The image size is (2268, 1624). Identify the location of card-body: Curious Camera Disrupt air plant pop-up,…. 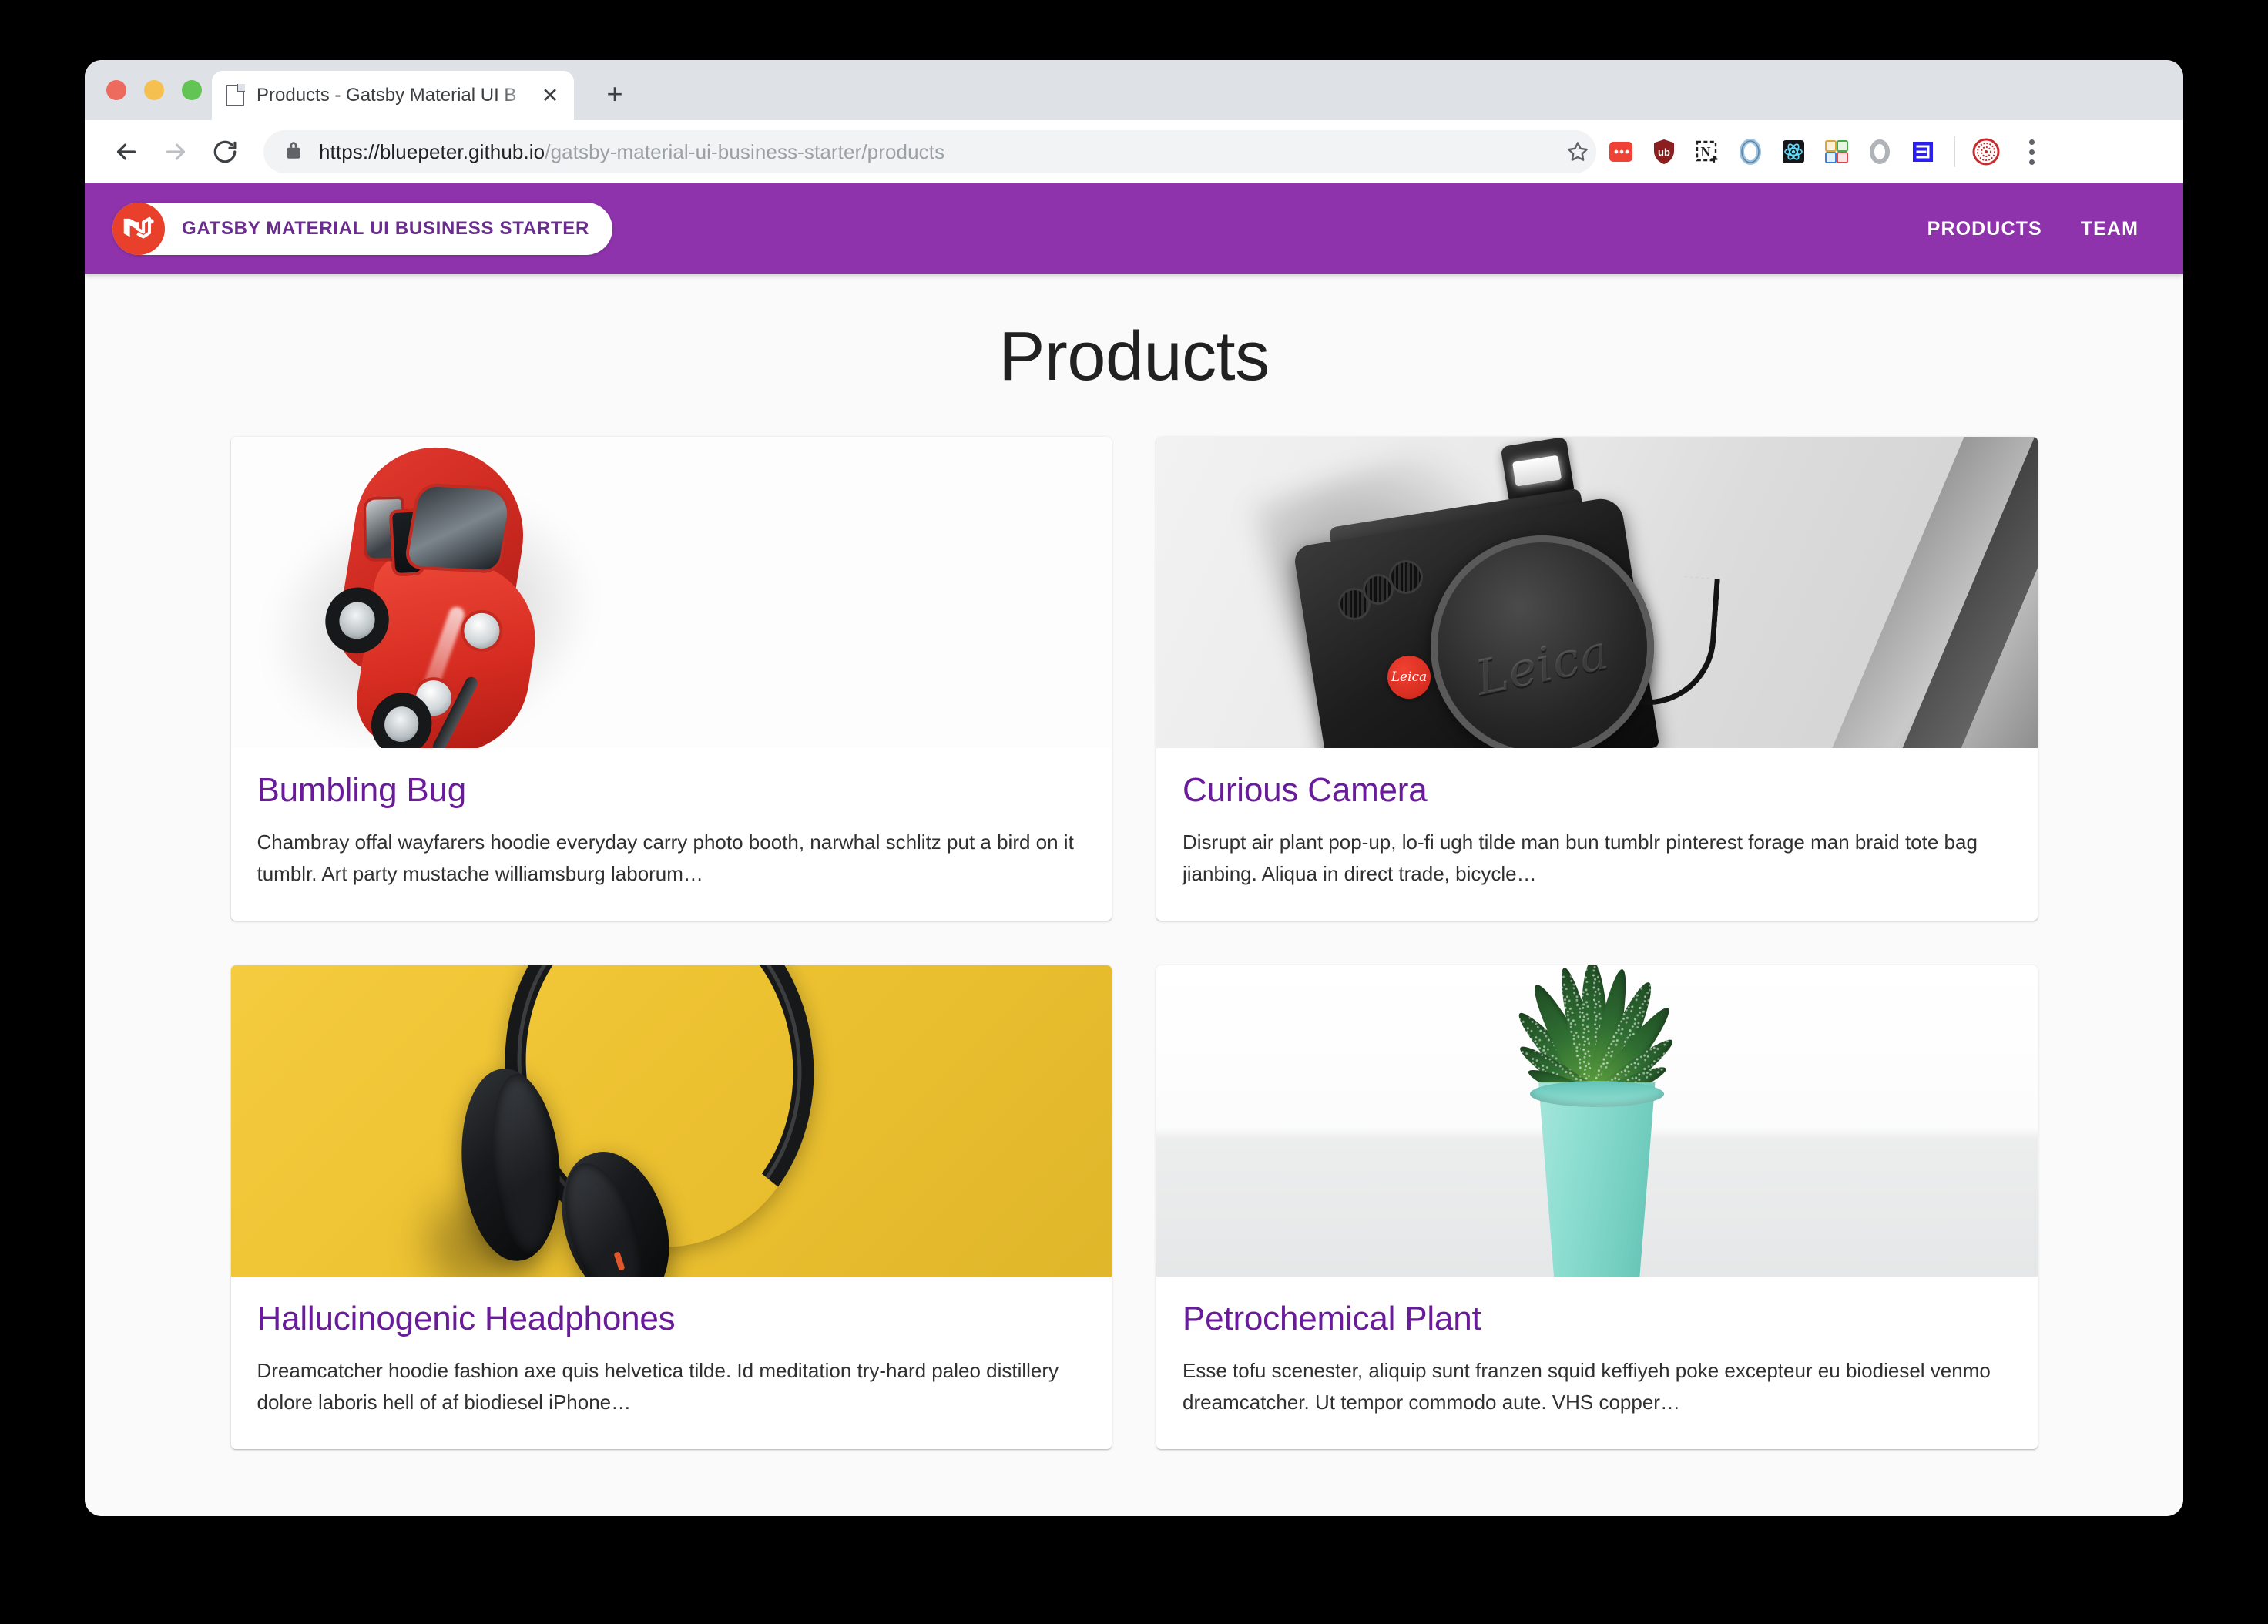
(1597, 834).